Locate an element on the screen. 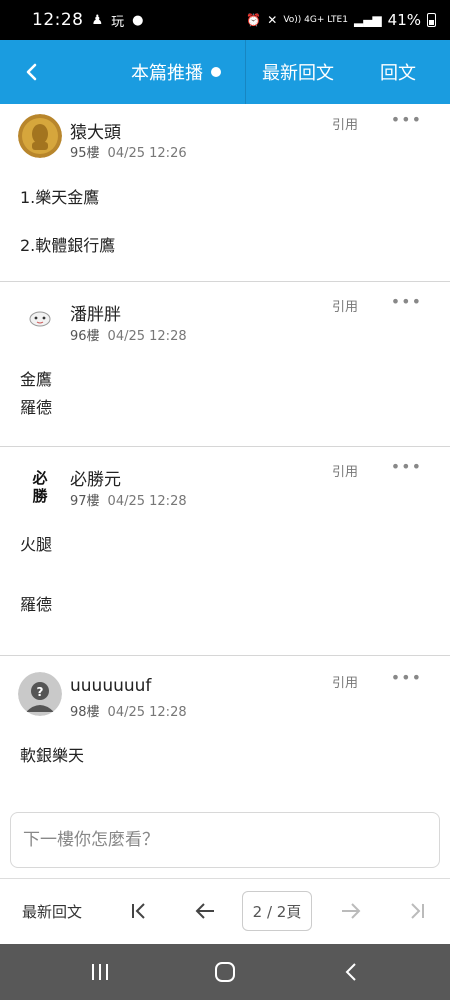 The height and width of the screenshot is (1000, 450). post-body-line: 1.樂天金鷹 is located at coordinates (60, 197).